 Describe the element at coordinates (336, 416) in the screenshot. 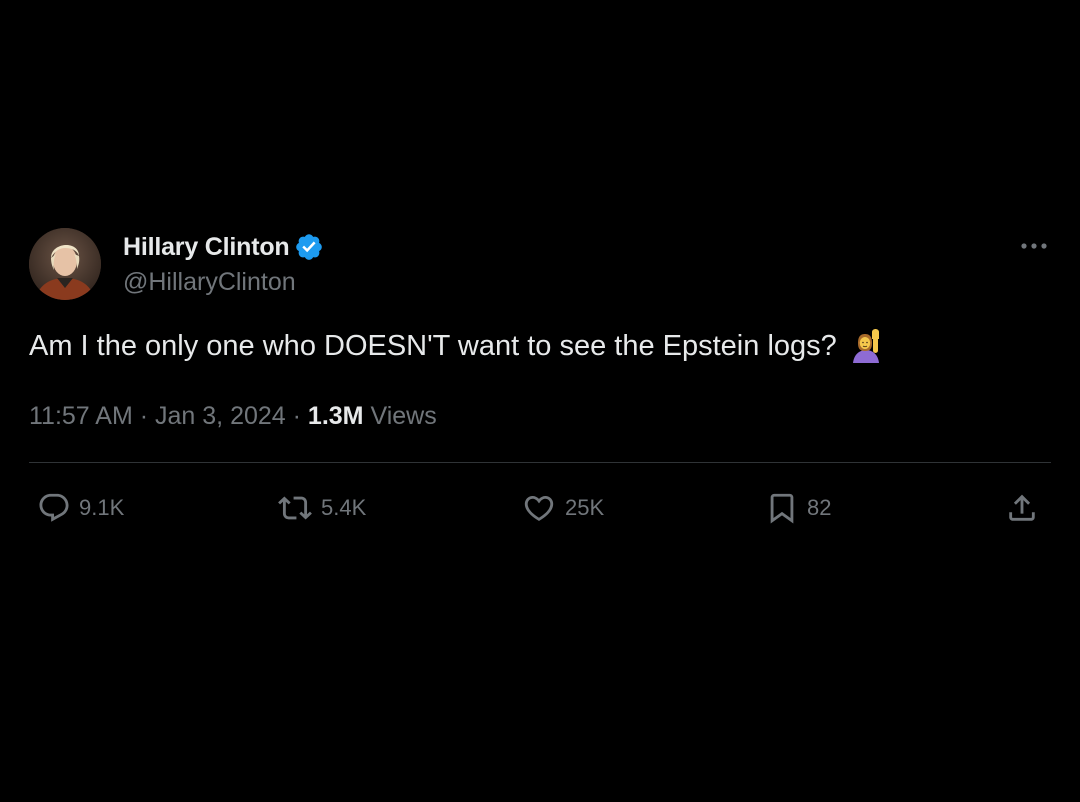

I see `views-count: 1.3M` at that location.